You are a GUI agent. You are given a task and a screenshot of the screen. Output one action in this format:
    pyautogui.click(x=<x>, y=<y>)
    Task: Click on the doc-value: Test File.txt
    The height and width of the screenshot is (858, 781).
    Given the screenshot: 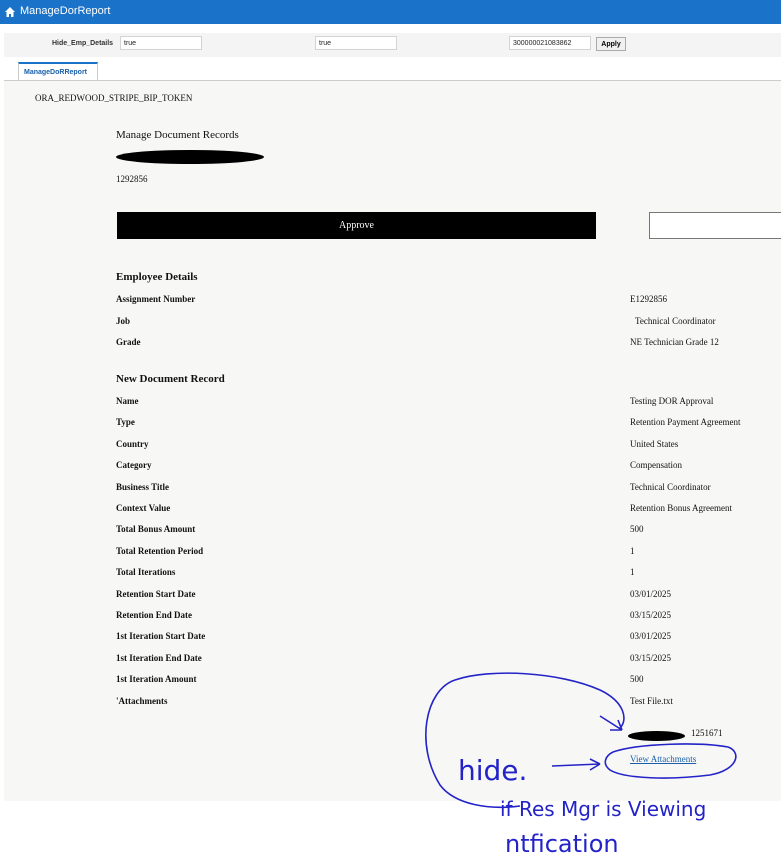 What is the action you would take?
    pyautogui.click(x=651, y=700)
    